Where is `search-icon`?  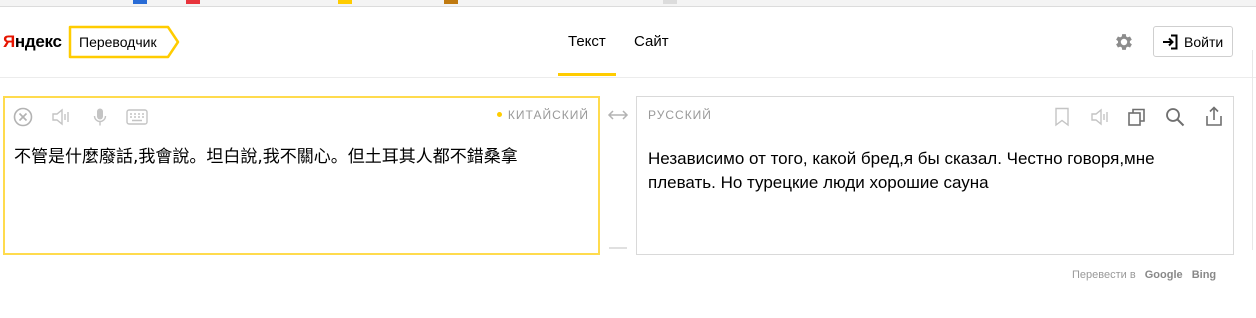
search-icon is located at coordinates (1175, 117).